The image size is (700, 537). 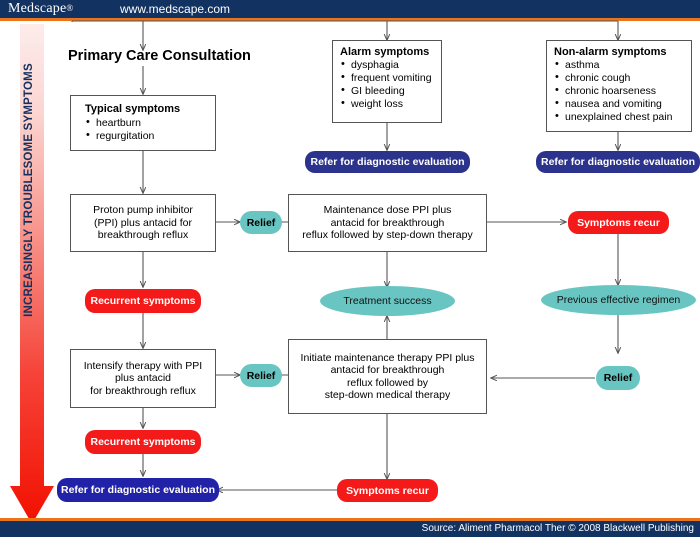 What do you see at coordinates (133, 109) in the screenshot?
I see `typical-symptoms-heading: Typical symptoms` at bounding box center [133, 109].